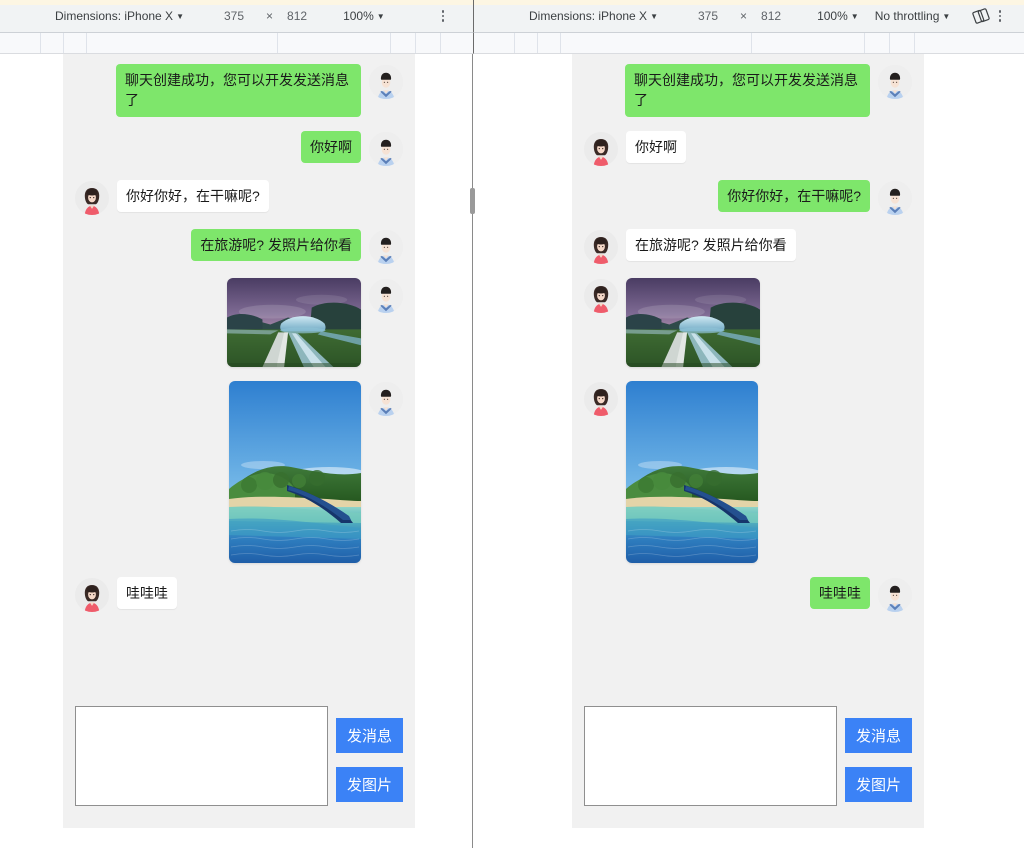 Image resolution: width=1024 pixels, height=848 pixels. I want to click on device-rulers, so click(512, 43).